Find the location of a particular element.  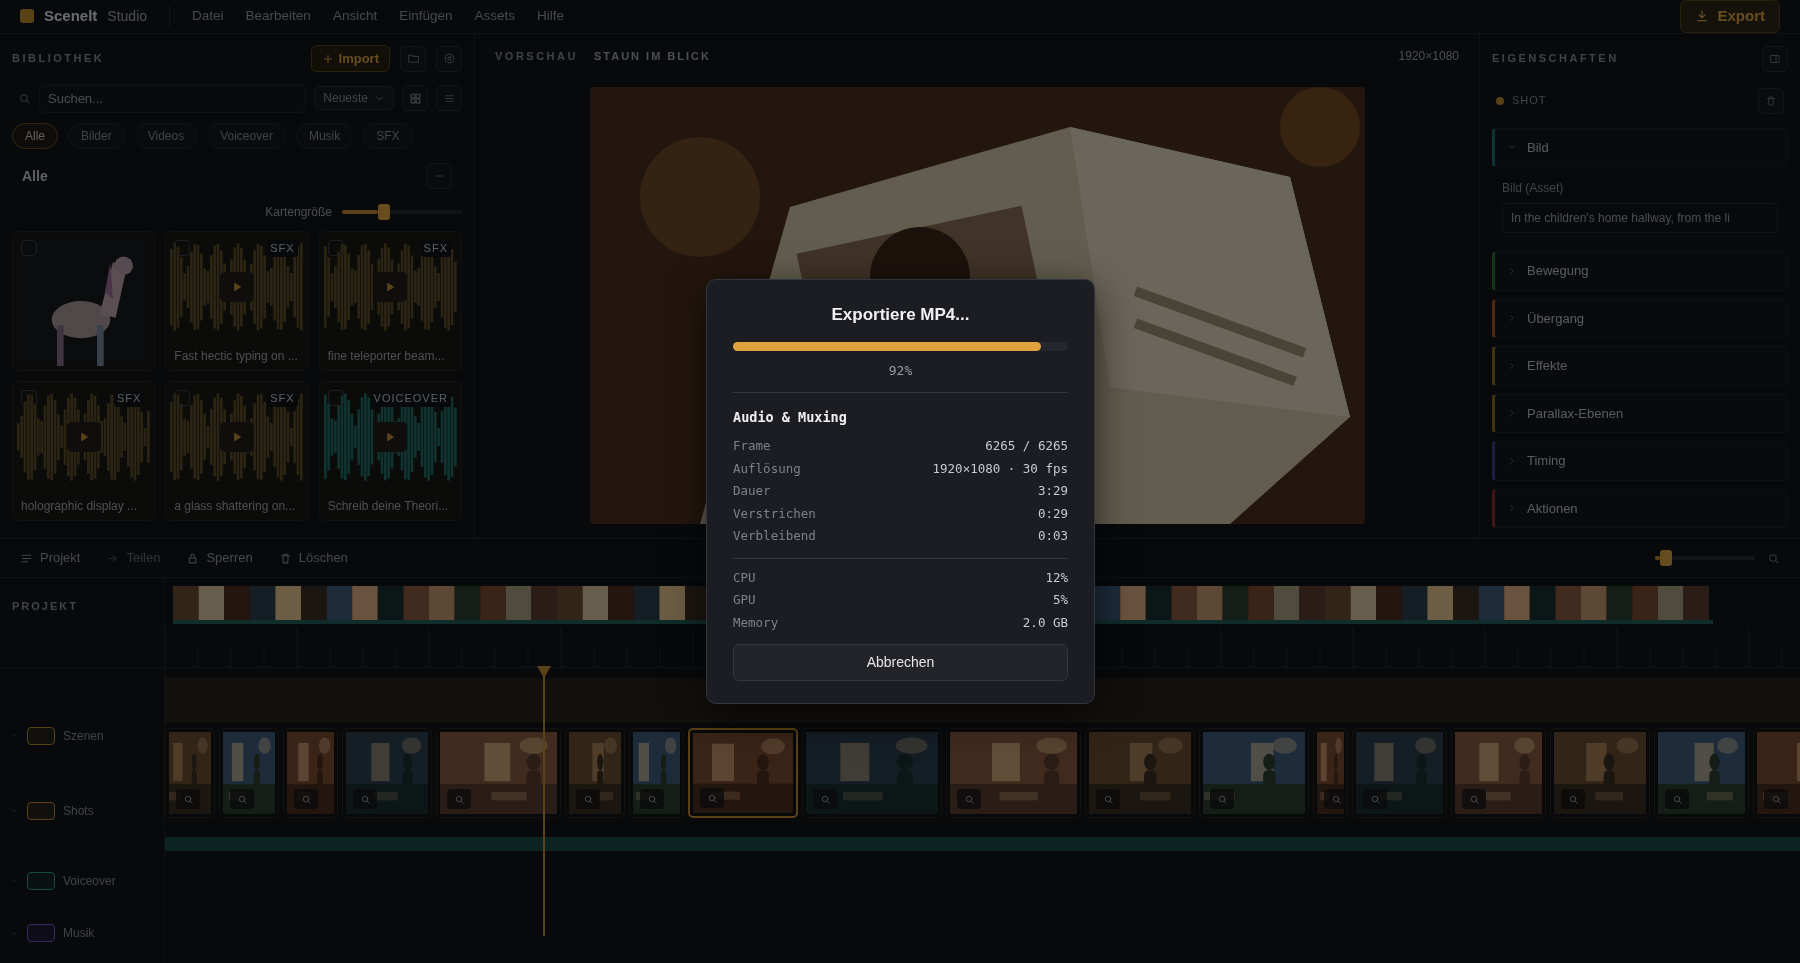

stat-label: Verbleibend is located at coordinates (774, 536).